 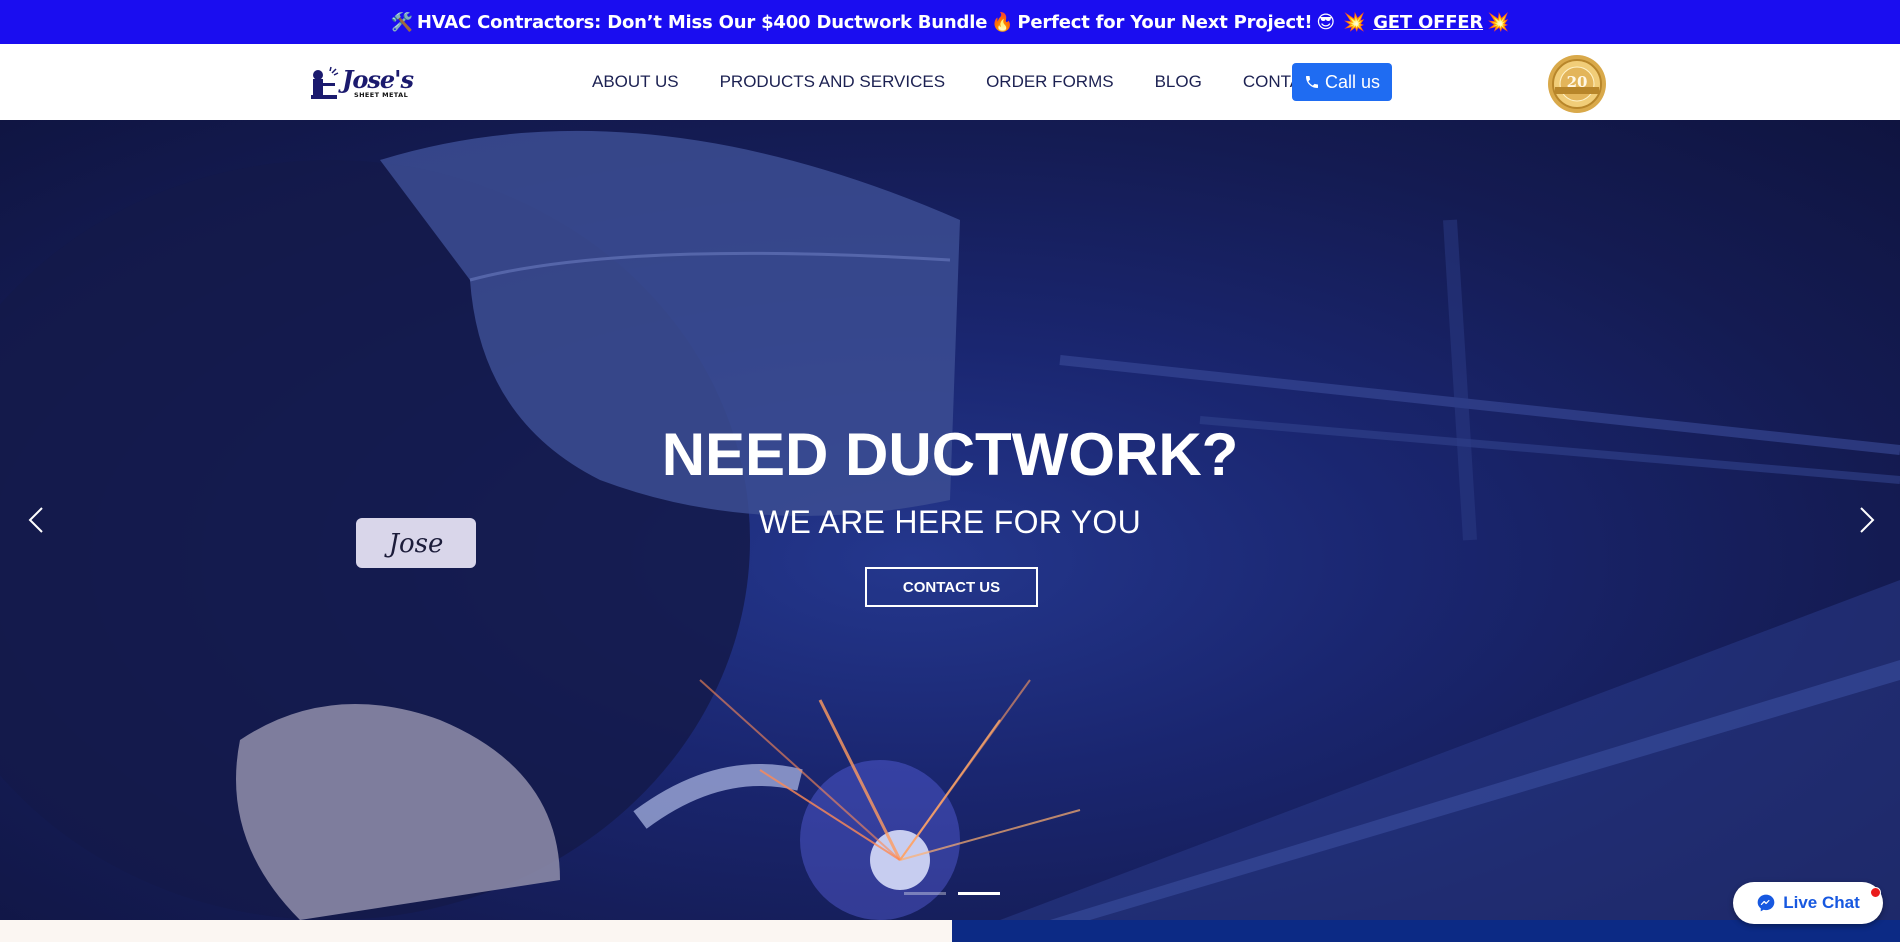 I want to click on chevron-right-icon, so click(x=1866, y=520).